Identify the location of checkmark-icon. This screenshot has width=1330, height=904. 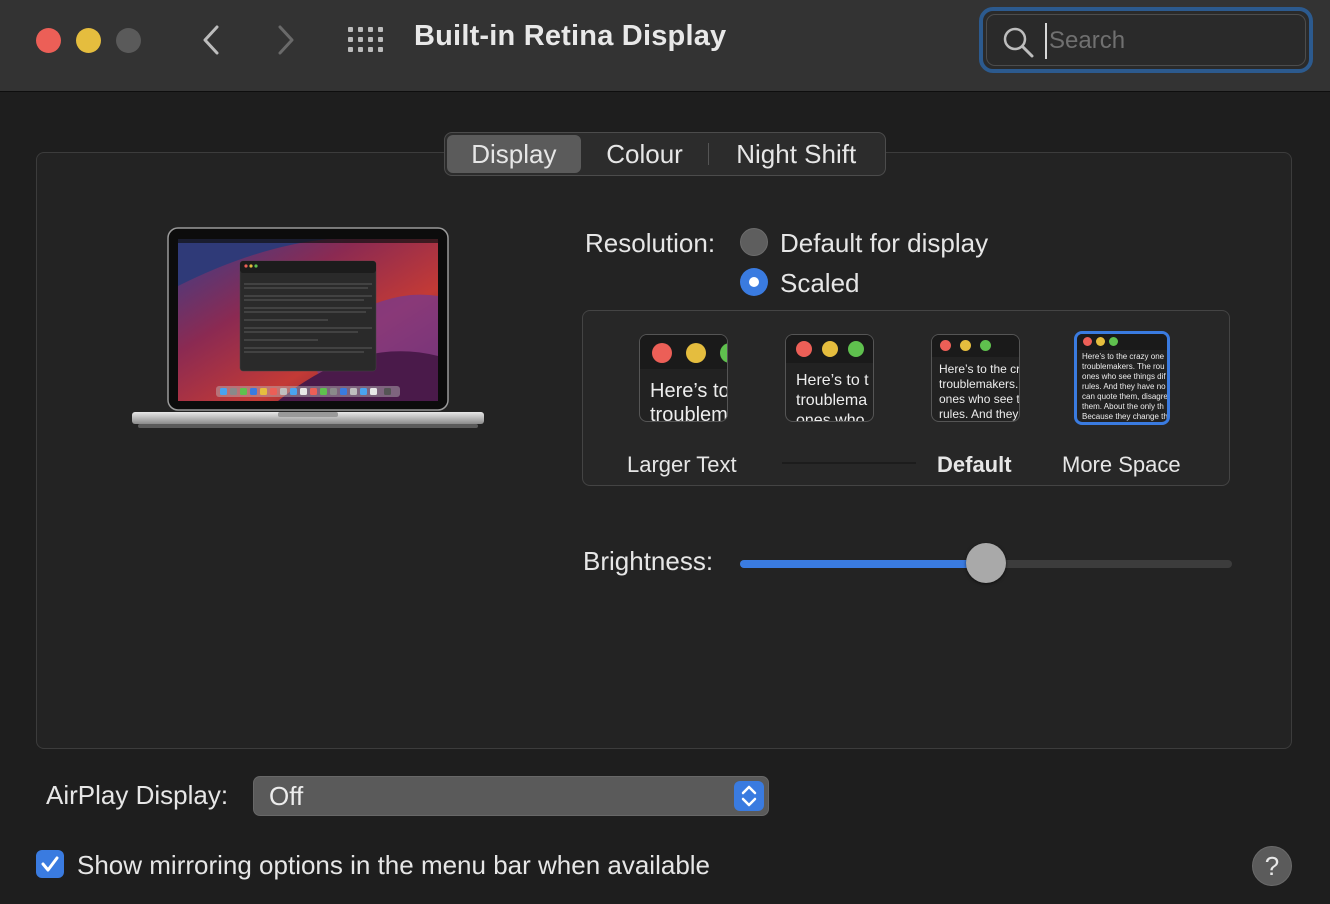
(50, 864).